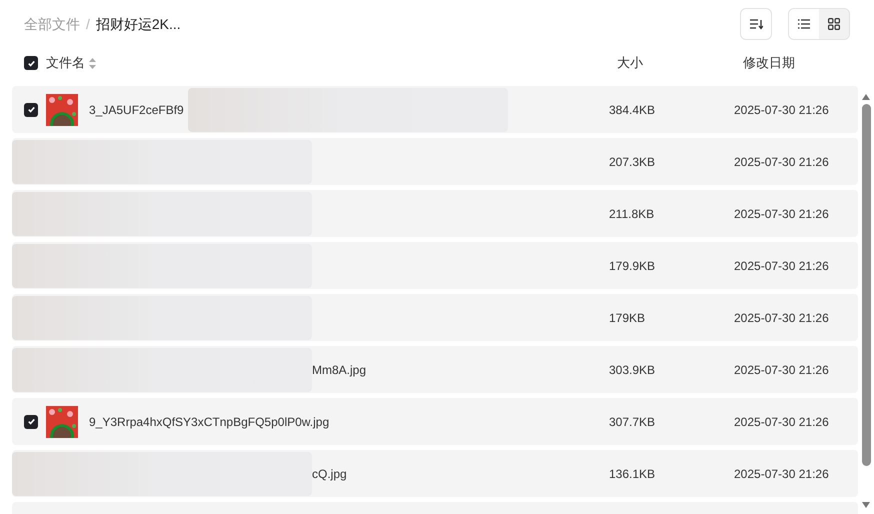  I want to click on file-size: 179.9KB, so click(632, 266).